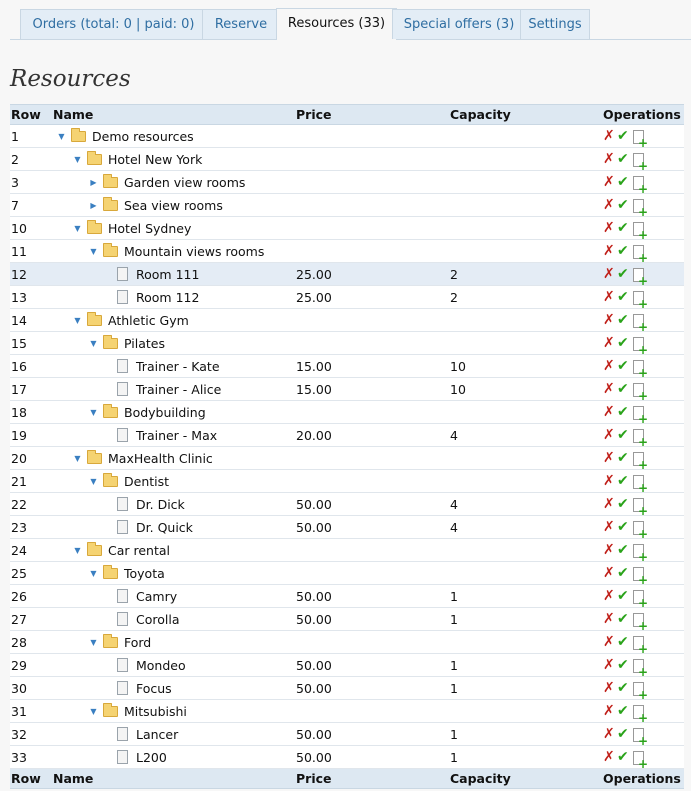 The image size is (691, 791). What do you see at coordinates (143, 136) in the screenshot?
I see `resource-name: Demo resources` at bounding box center [143, 136].